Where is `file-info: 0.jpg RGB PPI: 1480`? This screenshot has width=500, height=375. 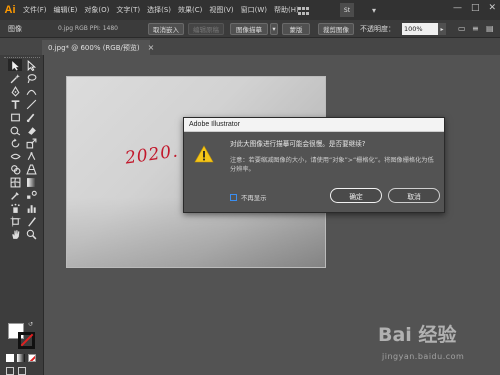
file-info: 0.jpg RGB PPI: 1480 is located at coordinates (88, 28).